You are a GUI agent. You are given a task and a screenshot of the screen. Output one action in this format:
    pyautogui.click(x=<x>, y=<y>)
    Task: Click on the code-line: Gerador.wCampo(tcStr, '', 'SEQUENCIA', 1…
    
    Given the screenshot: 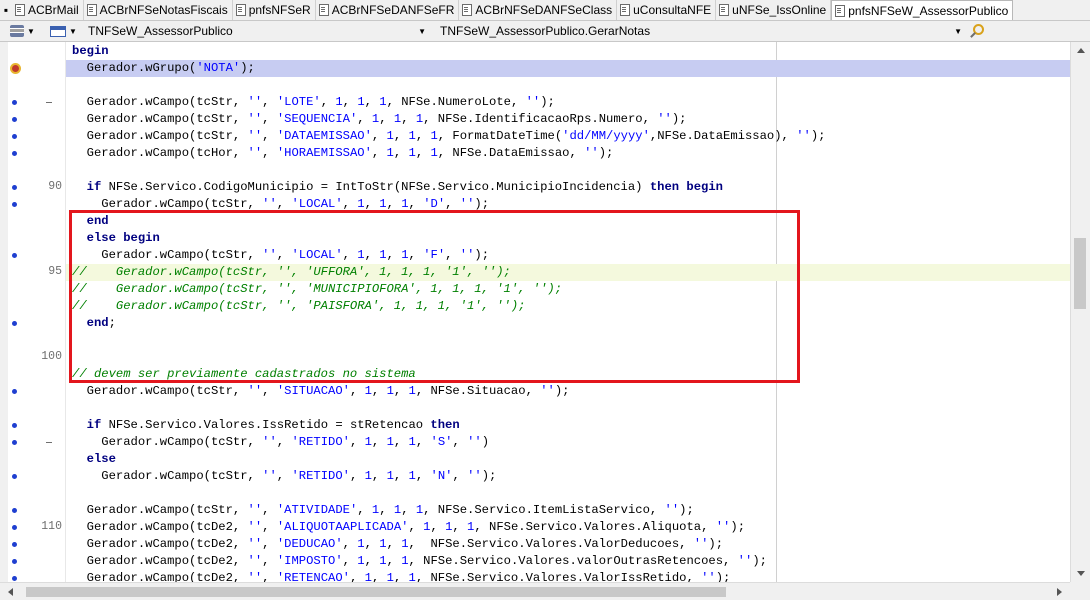 What is the action you would take?
    pyautogui.click(x=568, y=119)
    